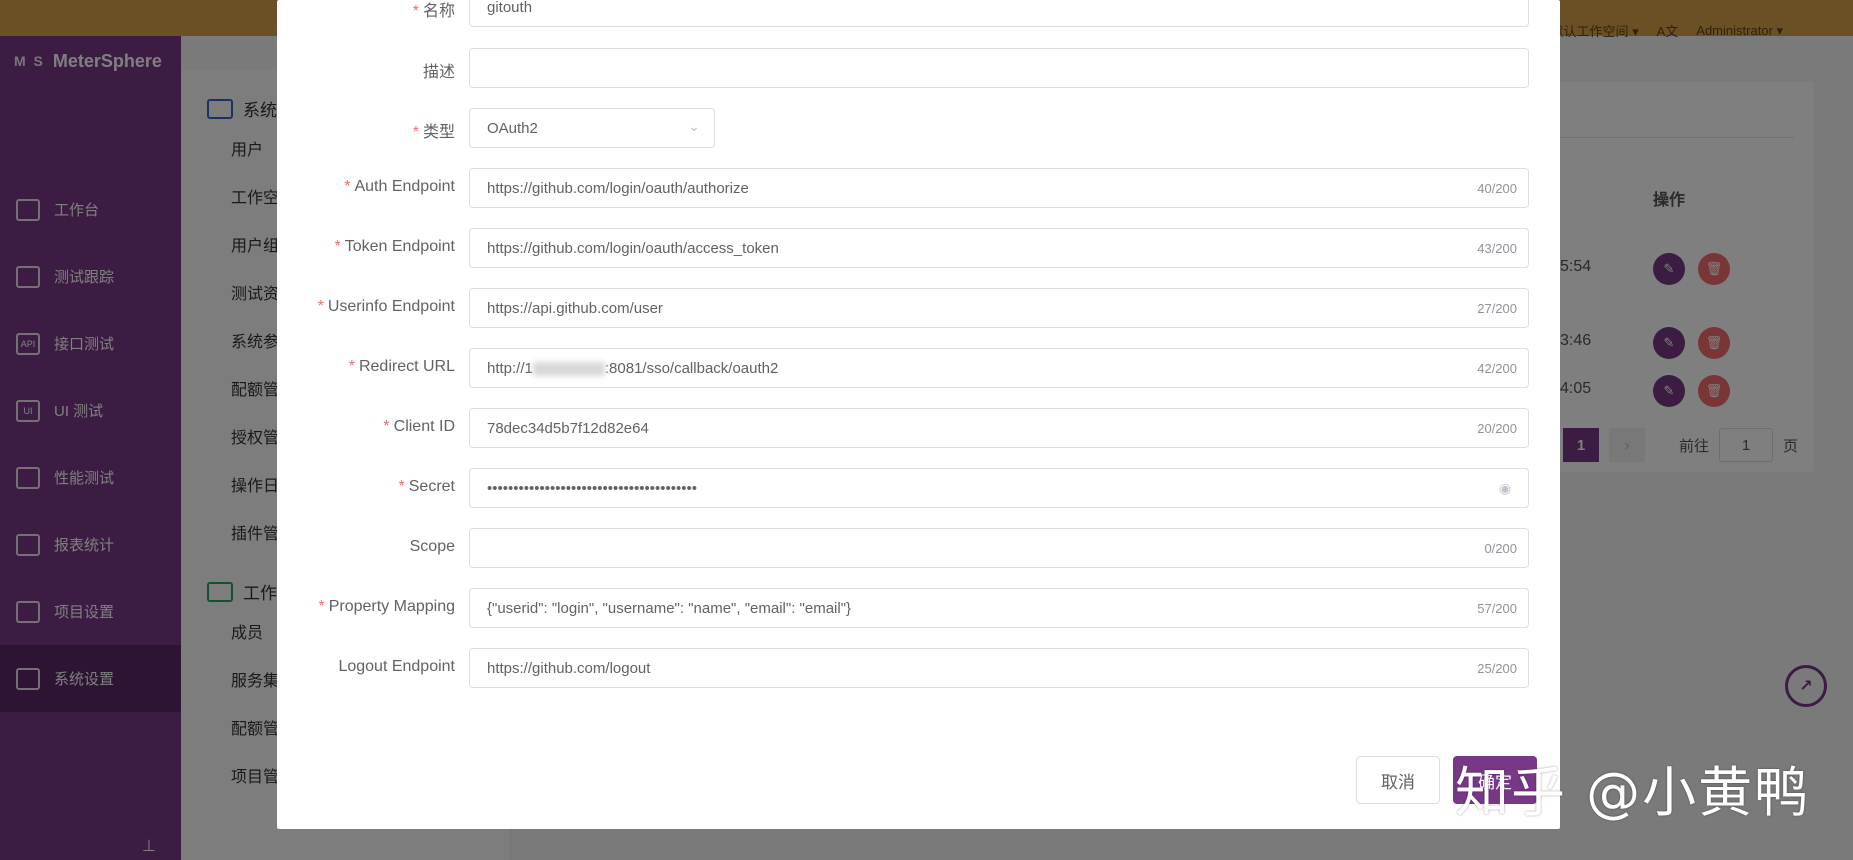 This screenshot has height=860, width=1853. What do you see at coordinates (694, 126) in the screenshot?
I see `chevron-down-icon: ⌄` at bounding box center [694, 126].